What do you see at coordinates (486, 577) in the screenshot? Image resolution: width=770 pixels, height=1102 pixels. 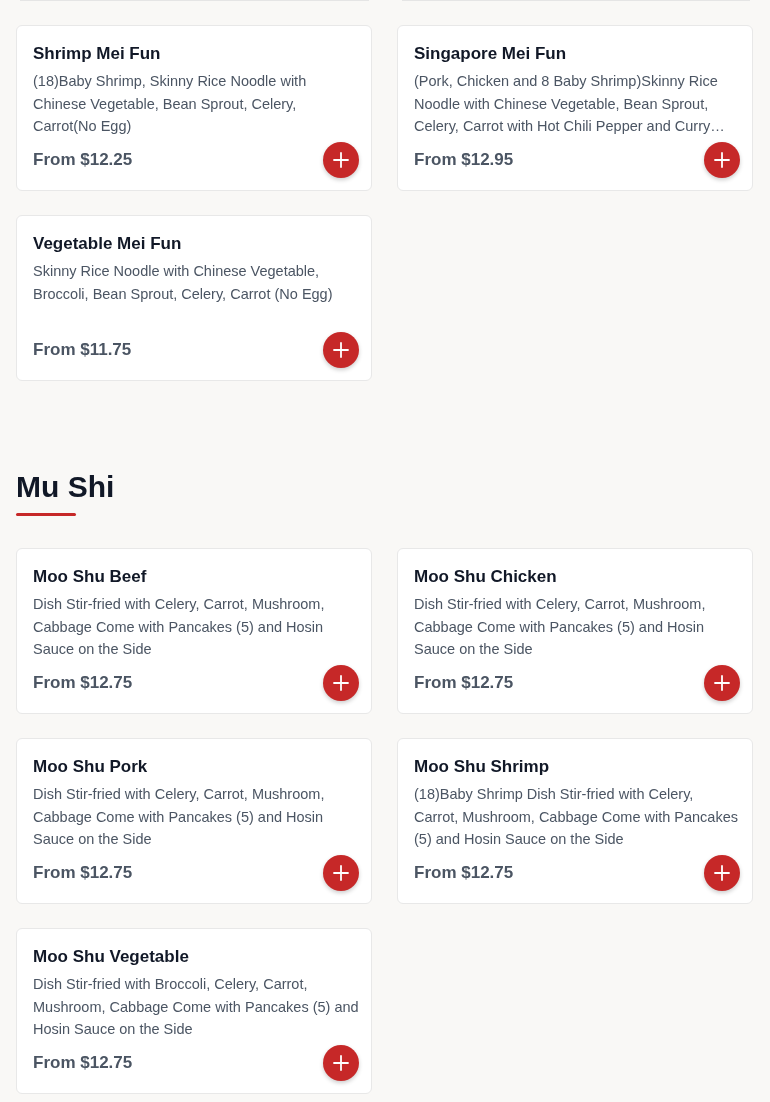 I see `item-name: Moo Shu Chicken` at bounding box center [486, 577].